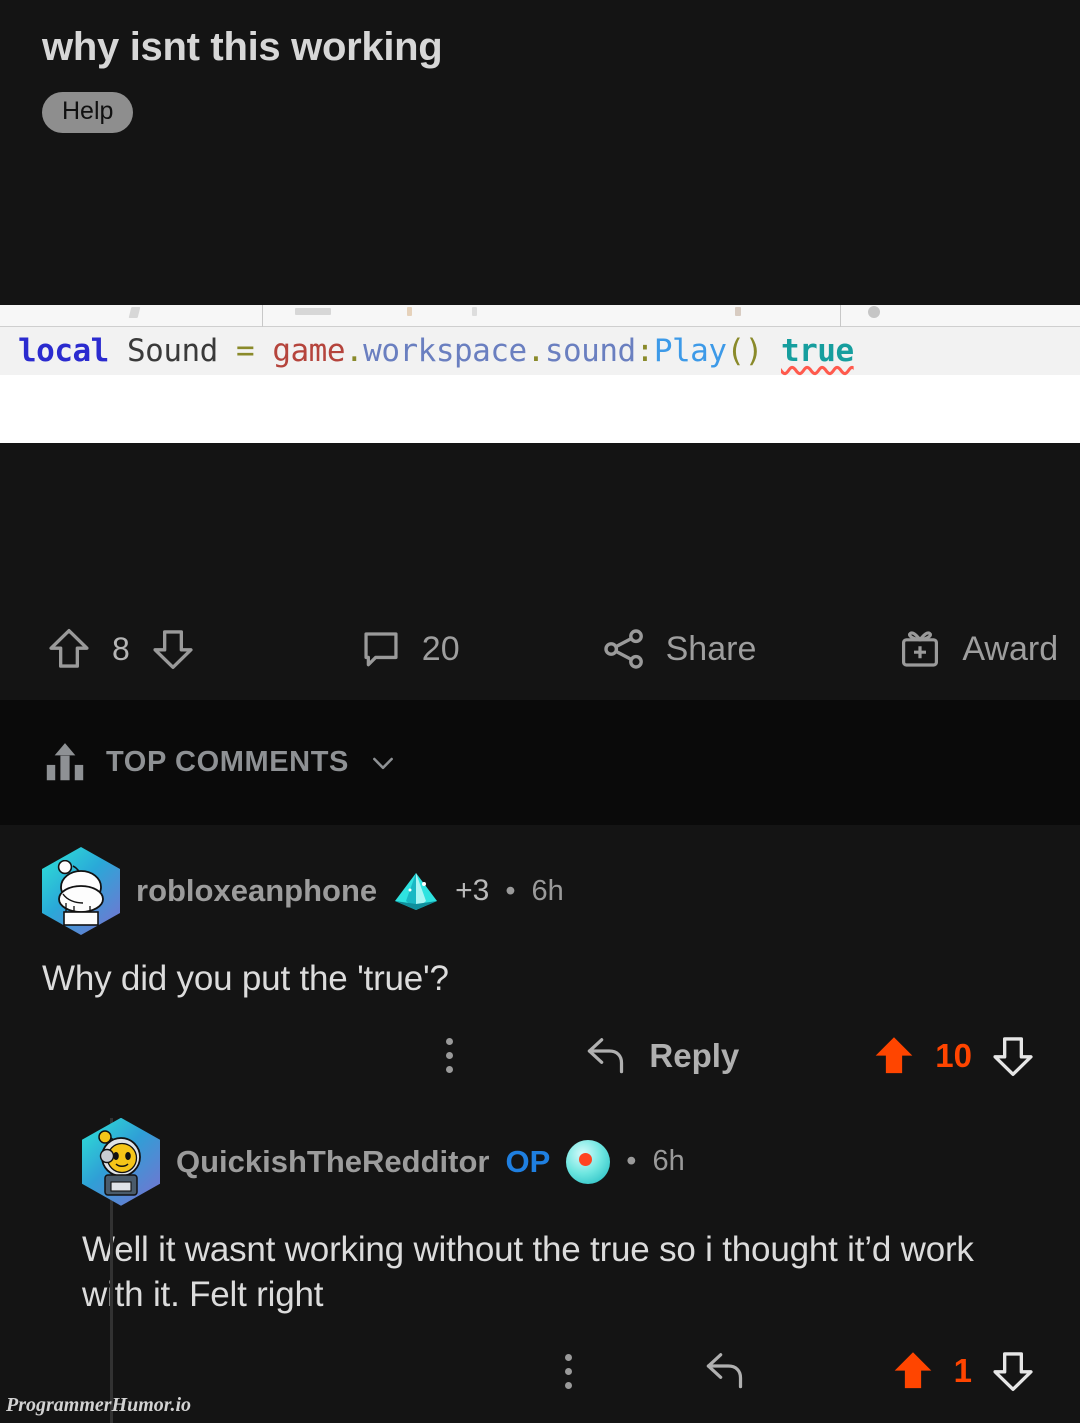  Describe the element at coordinates (624, 649) in the screenshot. I see `share-icon` at that location.